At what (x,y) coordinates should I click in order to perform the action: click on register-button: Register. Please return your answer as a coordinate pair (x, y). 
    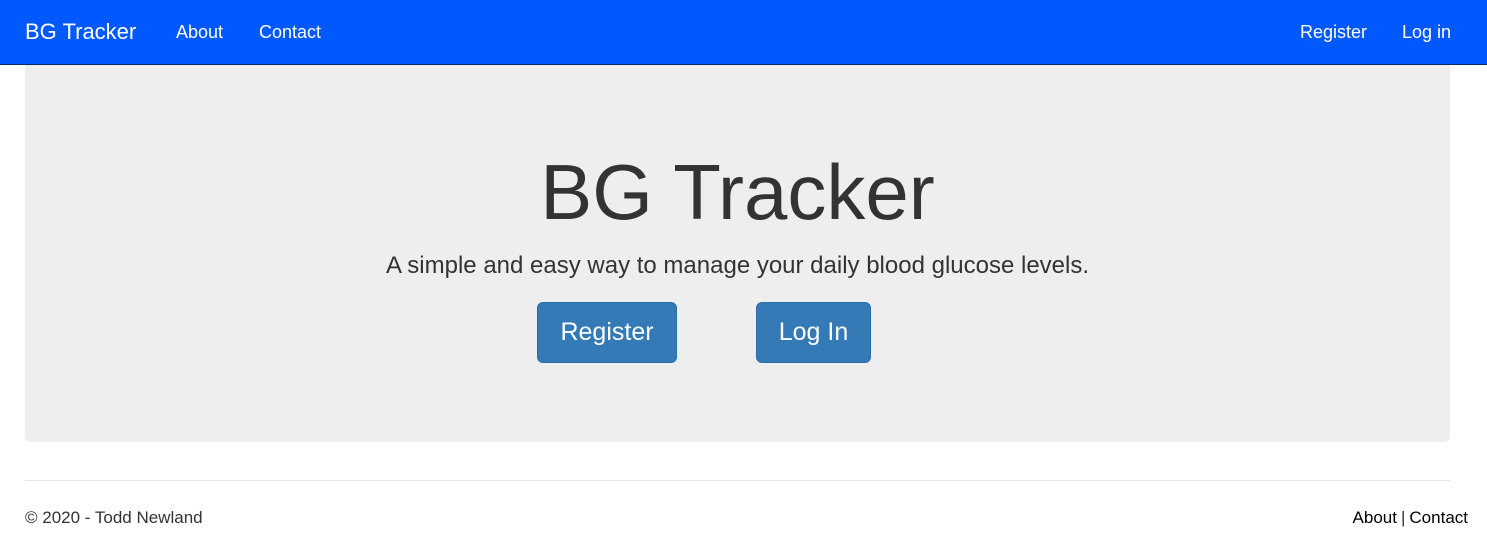
    Looking at the image, I should click on (607, 332).